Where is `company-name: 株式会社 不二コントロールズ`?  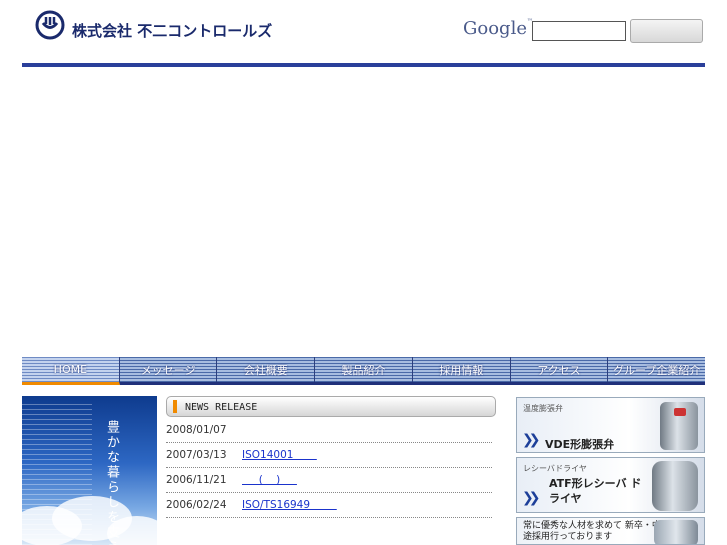 company-name: 株式会社 不二コントロールズ is located at coordinates (172, 30).